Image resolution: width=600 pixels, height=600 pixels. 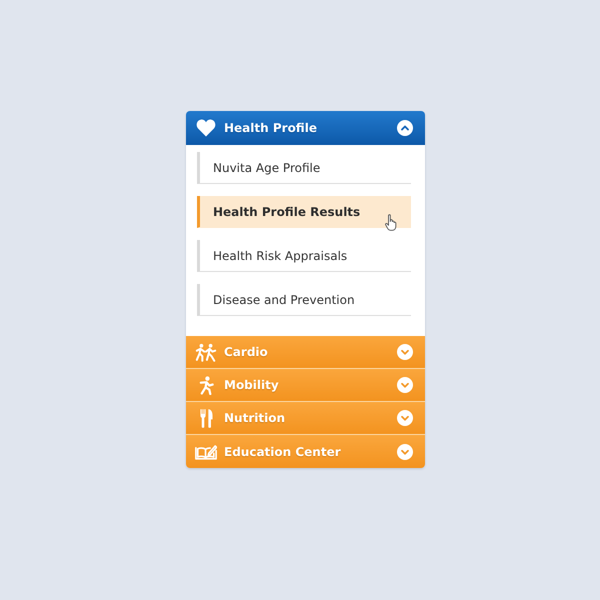 I want to click on pointer-cursor-icon, so click(x=391, y=222).